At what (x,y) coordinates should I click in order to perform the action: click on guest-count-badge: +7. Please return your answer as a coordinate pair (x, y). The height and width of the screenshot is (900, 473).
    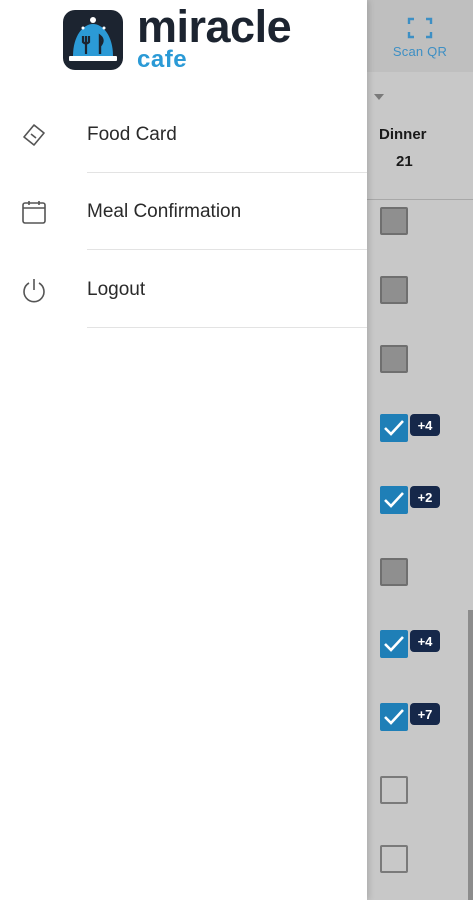
    Looking at the image, I should click on (425, 714).